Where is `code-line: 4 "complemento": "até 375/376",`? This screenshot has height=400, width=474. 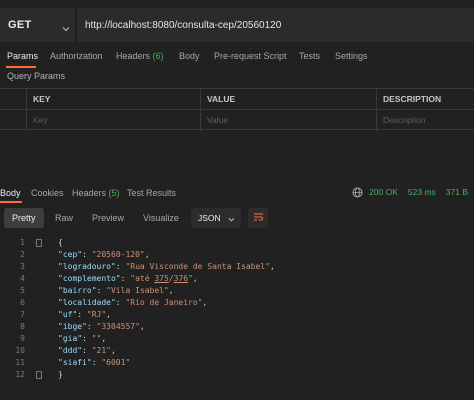 code-line: 4 "complemento": "até 375/376", is located at coordinates (237, 279).